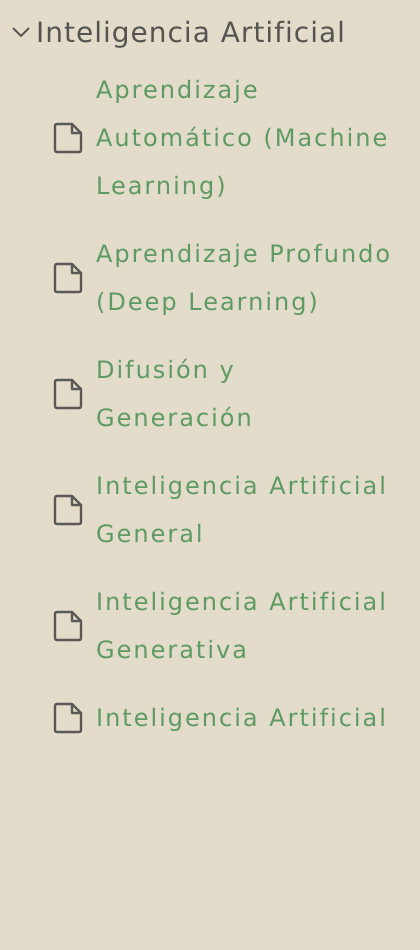 The image size is (420, 950). Describe the element at coordinates (246, 718) in the screenshot. I see `page-link: Inteligencia Artificial` at that location.